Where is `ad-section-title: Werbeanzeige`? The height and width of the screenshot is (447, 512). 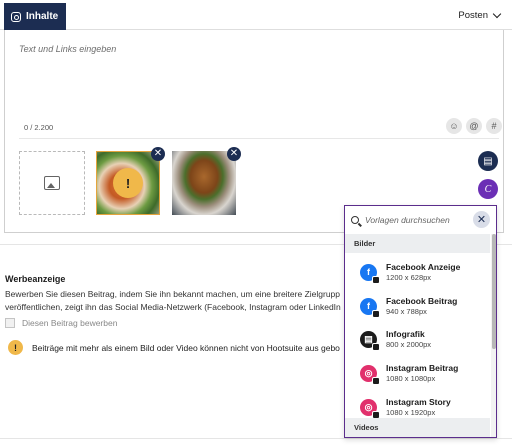 ad-section-title: Werbeanzeige is located at coordinates (35, 279).